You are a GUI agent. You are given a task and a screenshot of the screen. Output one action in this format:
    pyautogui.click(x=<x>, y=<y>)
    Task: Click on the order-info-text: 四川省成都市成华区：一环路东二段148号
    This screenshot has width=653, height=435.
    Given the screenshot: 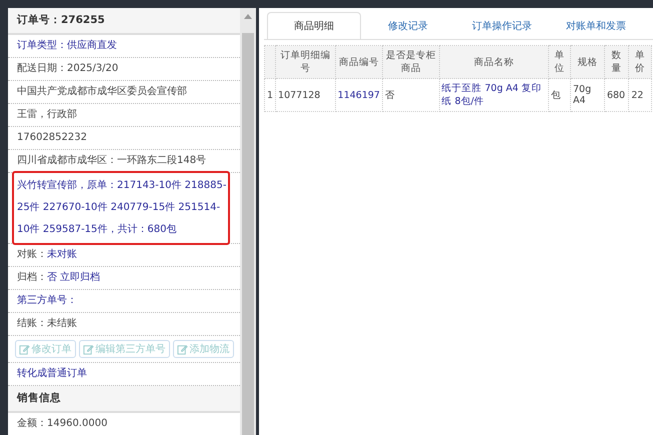 What is the action you would take?
    pyautogui.click(x=111, y=160)
    